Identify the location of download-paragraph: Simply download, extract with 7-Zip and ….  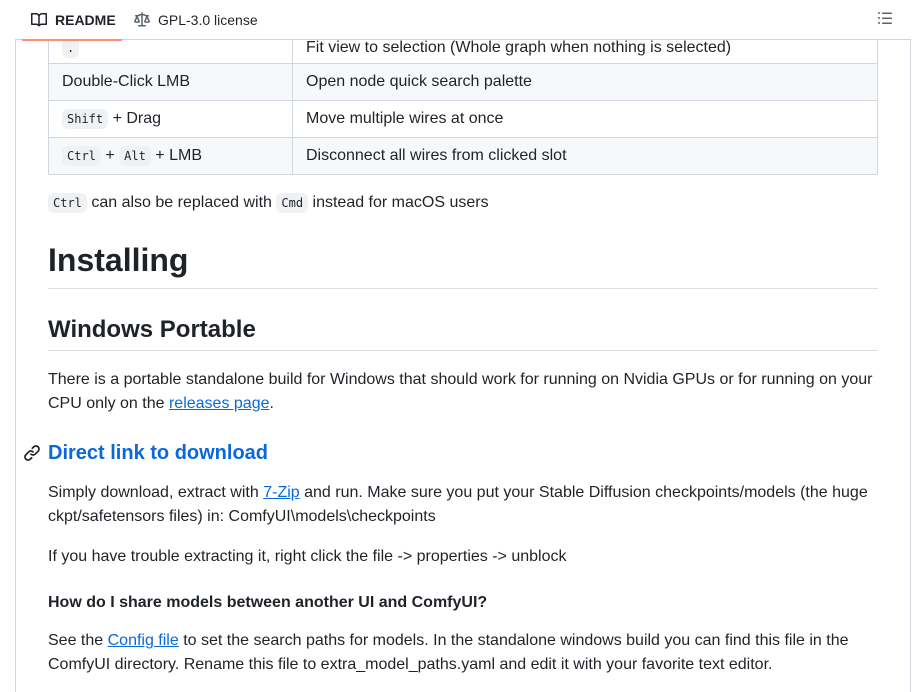
(463, 505).